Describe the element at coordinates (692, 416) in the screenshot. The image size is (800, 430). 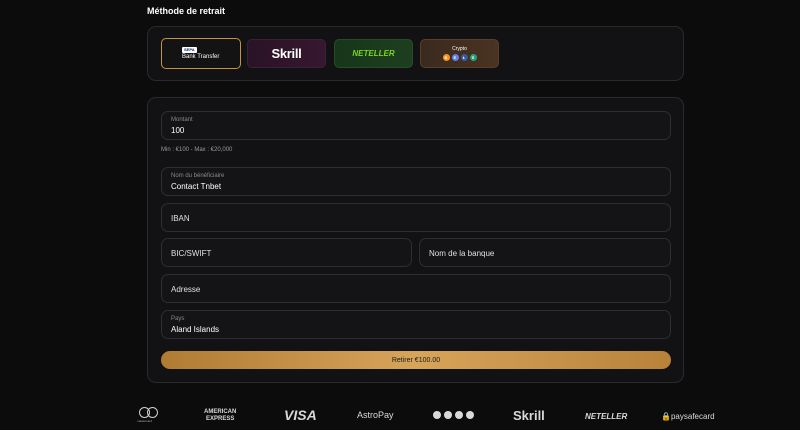
I see `paysafecard-text: paysafecard` at that location.